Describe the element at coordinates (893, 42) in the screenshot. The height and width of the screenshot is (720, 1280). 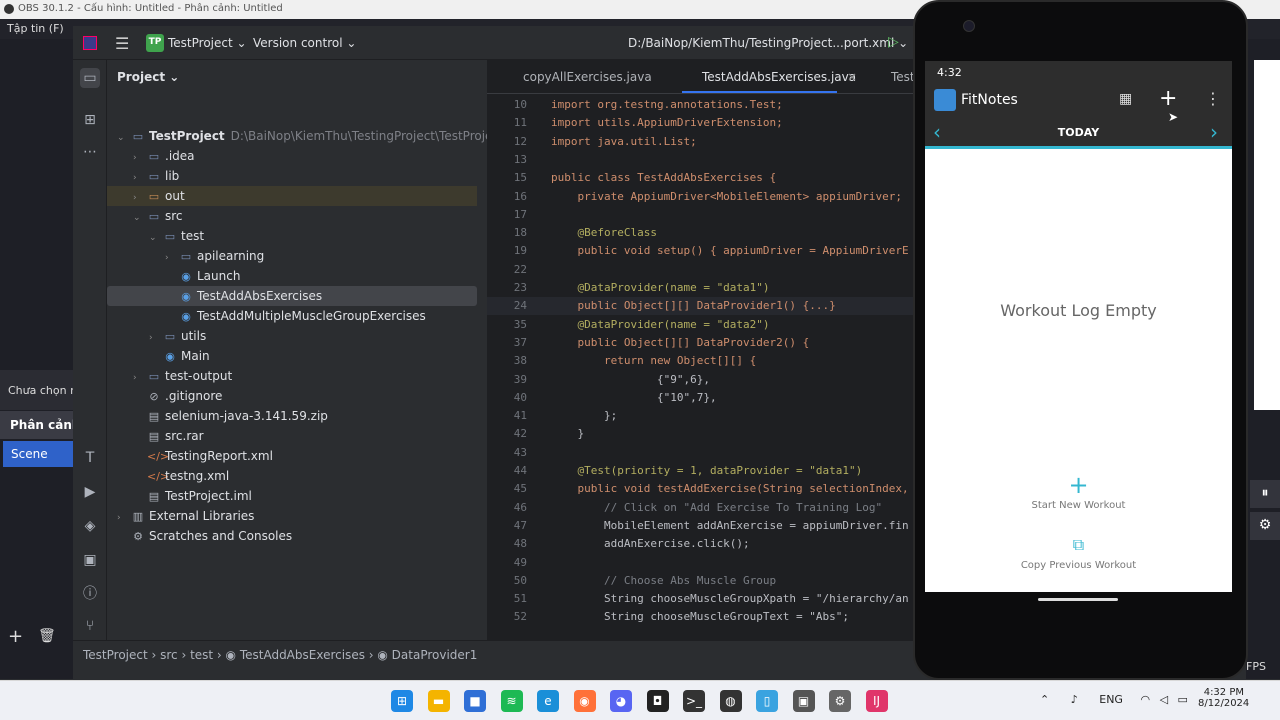
I see `run-icon: ▷` at that location.